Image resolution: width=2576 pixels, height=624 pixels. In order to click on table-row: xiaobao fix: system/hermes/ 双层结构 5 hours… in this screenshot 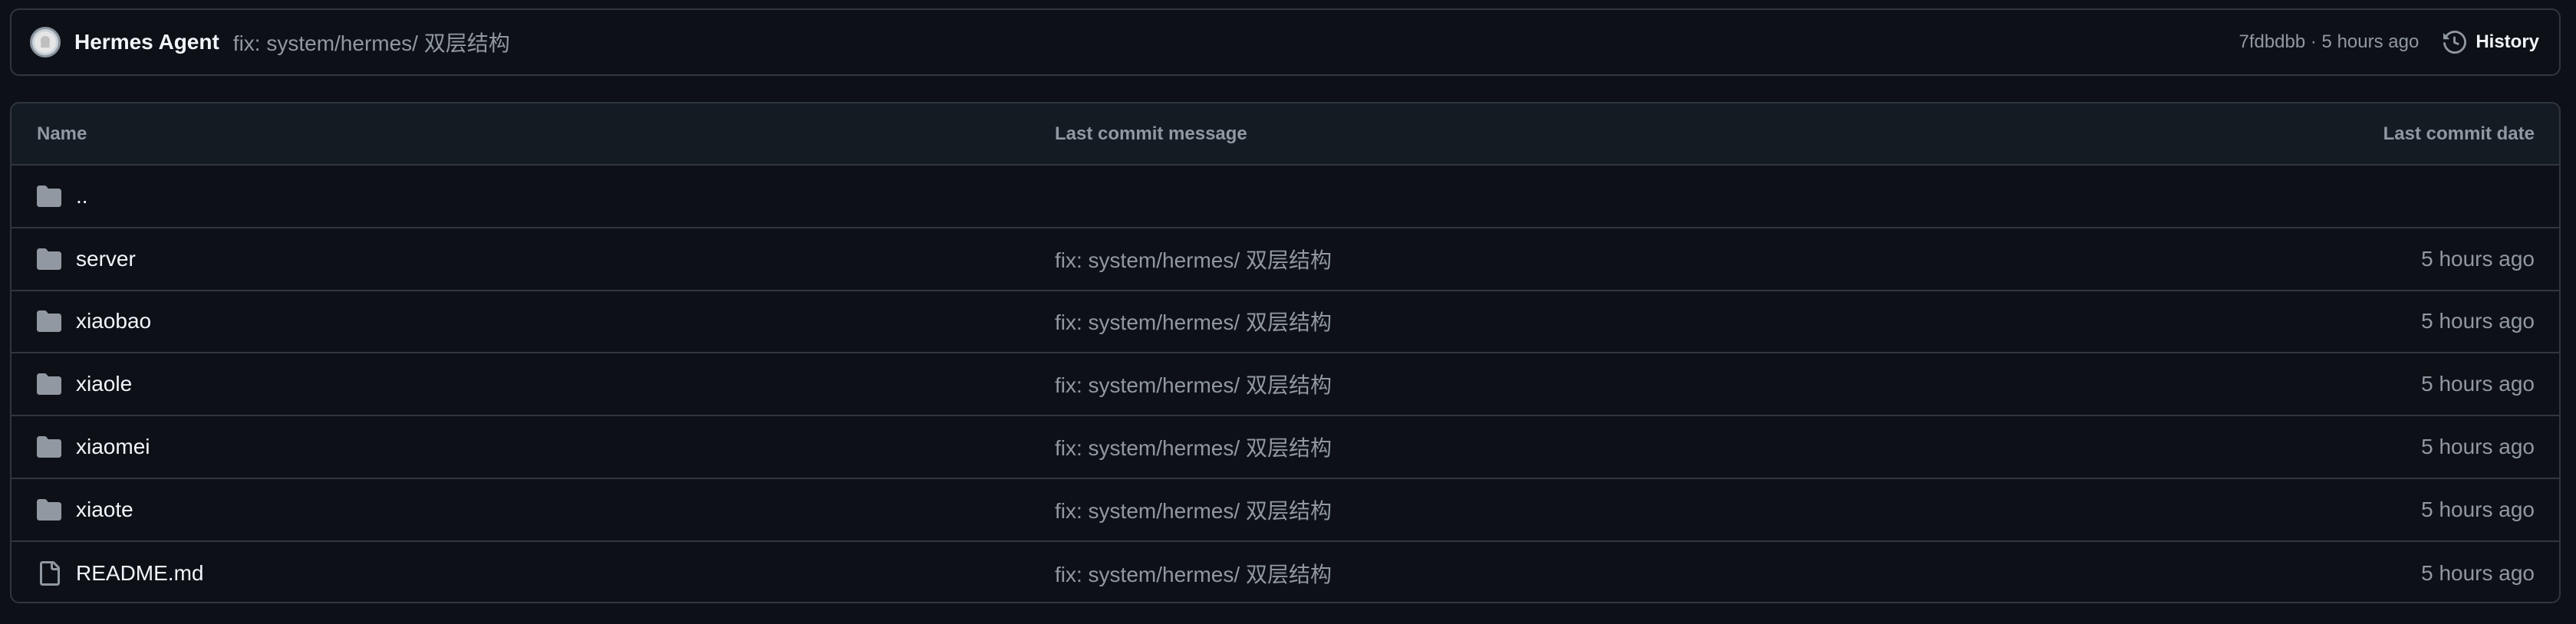, I will do `click(1285, 323)`.